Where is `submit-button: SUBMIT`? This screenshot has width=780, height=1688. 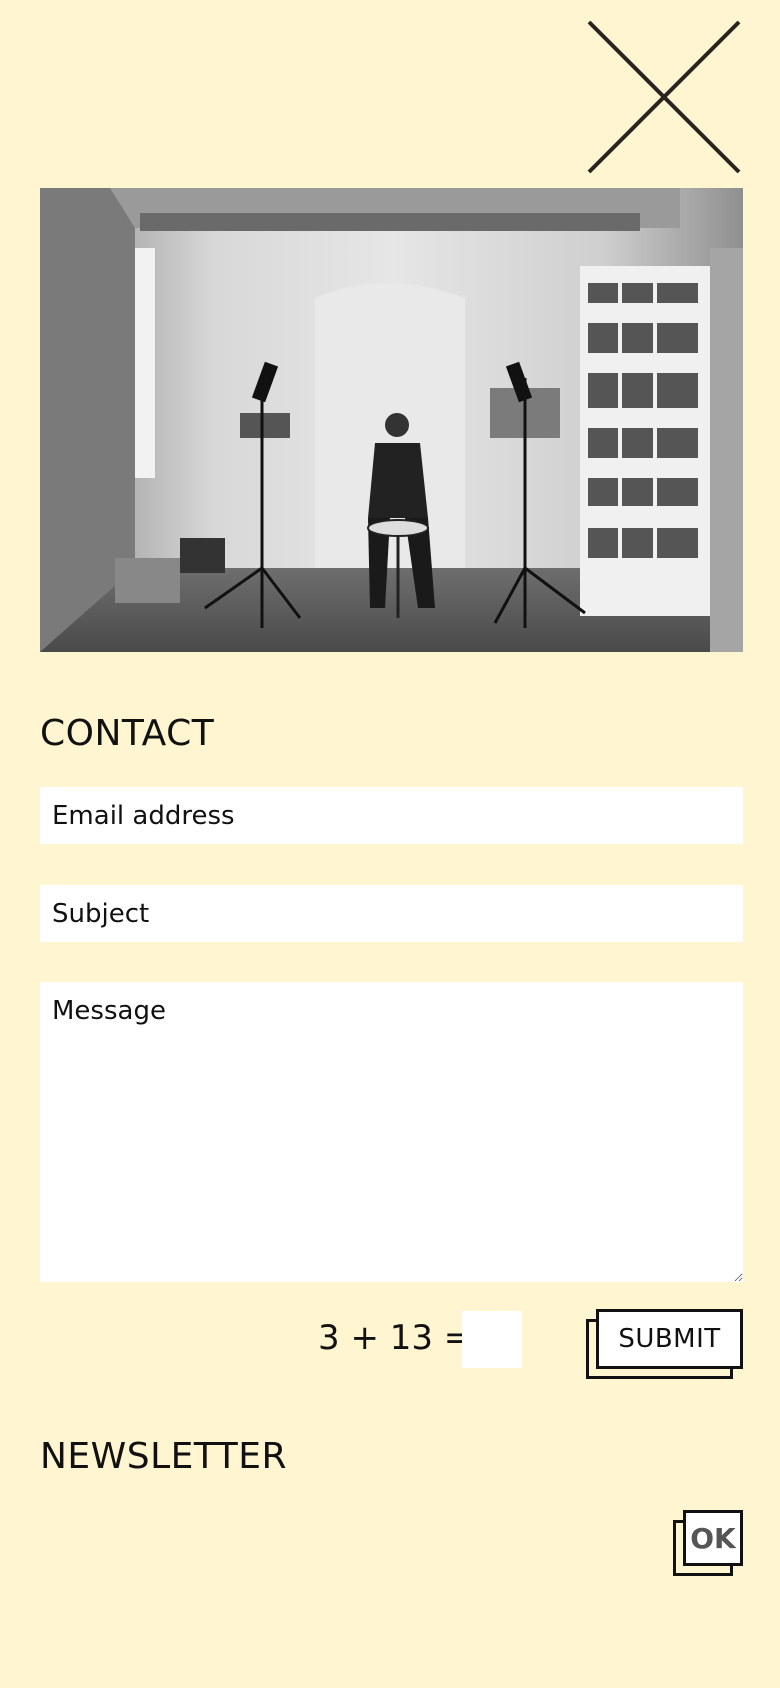
submit-button: SUBMIT is located at coordinates (664, 1344).